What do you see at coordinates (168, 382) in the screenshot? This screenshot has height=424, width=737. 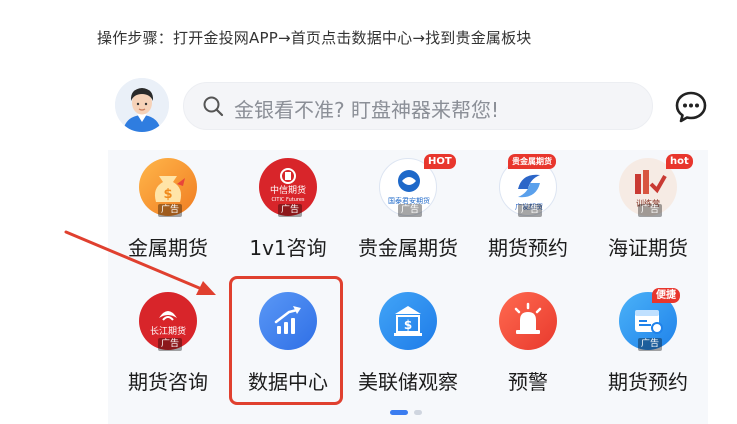 I see `grid-item-label: 期货咨询` at bounding box center [168, 382].